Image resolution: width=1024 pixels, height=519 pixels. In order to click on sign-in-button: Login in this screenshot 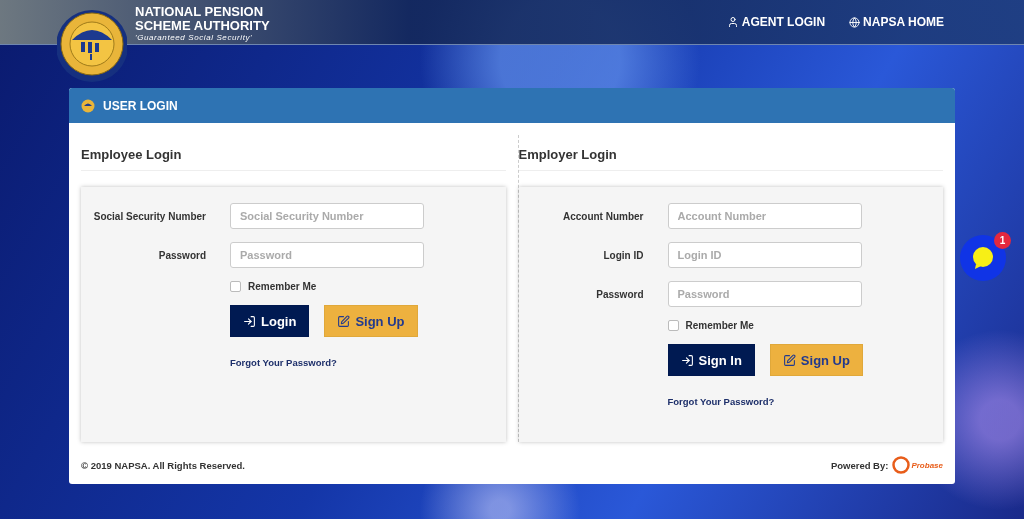, I will do `click(270, 321)`.